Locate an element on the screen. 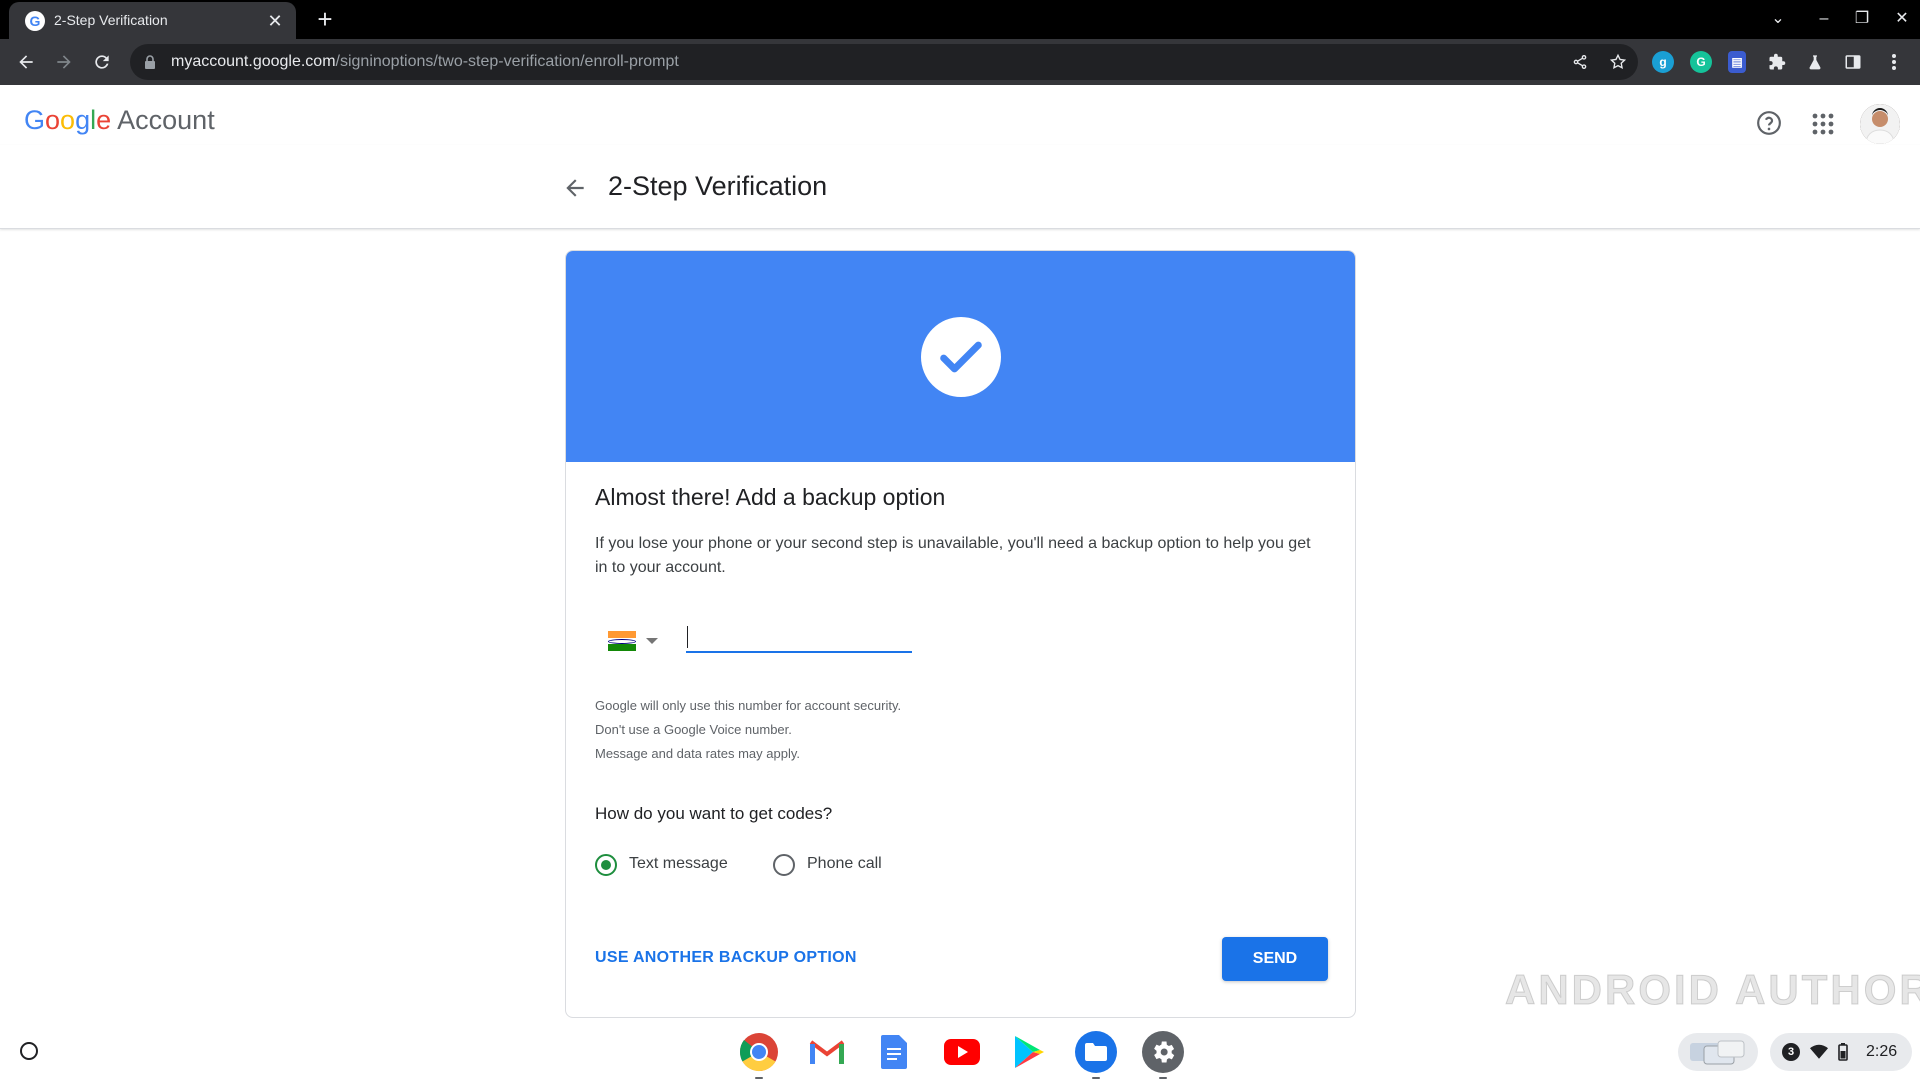  chromeos-shelf is located at coordinates (960, 1052).